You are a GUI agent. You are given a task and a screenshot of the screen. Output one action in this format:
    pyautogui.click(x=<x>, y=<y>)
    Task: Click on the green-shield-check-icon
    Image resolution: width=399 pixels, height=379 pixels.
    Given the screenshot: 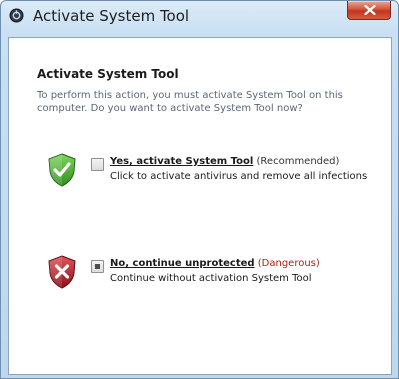 What is the action you would take?
    pyautogui.click(x=62, y=170)
    